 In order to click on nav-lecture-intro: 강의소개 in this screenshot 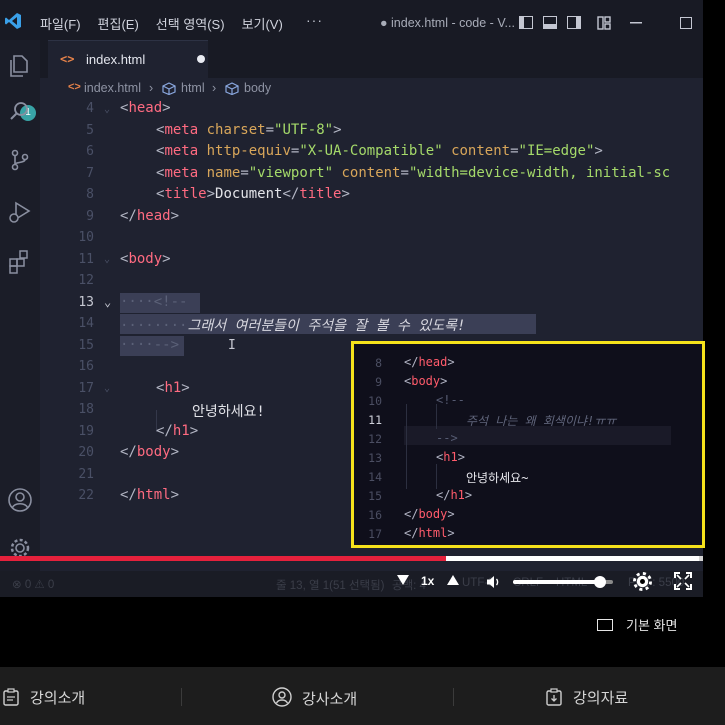, I will do `click(43, 697)`.